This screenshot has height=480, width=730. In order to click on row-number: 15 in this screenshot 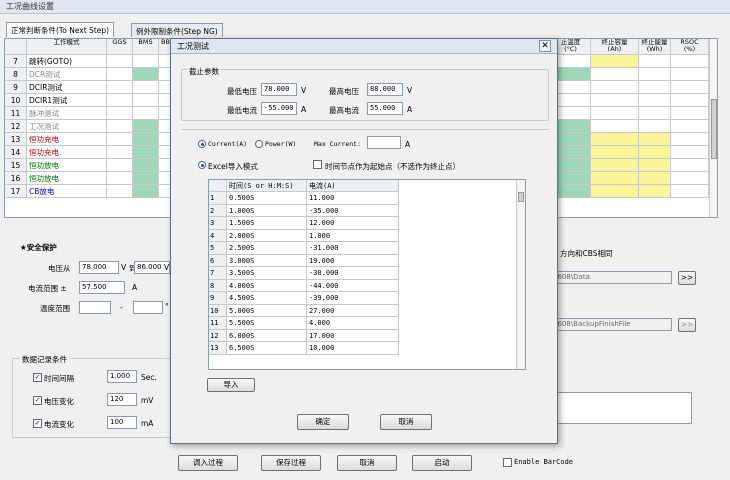, I will do `click(16, 165)`.